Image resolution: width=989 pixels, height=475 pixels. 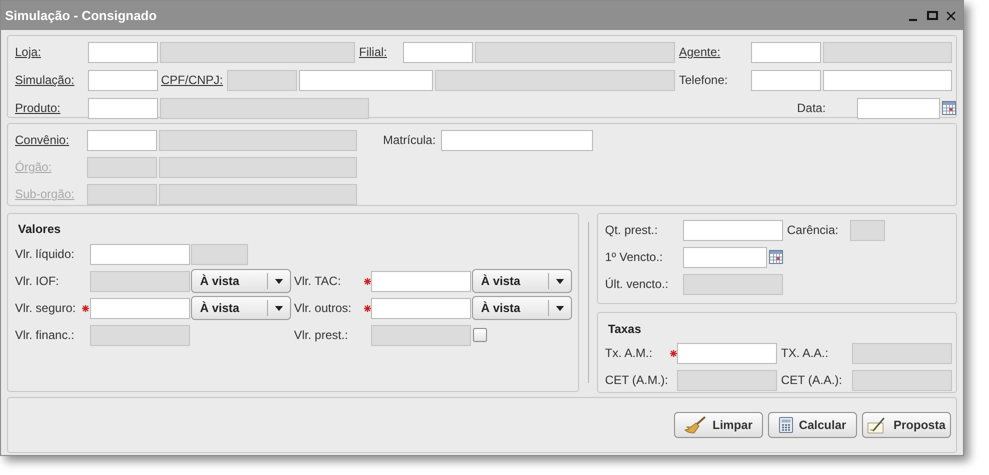 What do you see at coordinates (192, 80) in the screenshot?
I see `field-label: CPF/CNPJ:` at bounding box center [192, 80].